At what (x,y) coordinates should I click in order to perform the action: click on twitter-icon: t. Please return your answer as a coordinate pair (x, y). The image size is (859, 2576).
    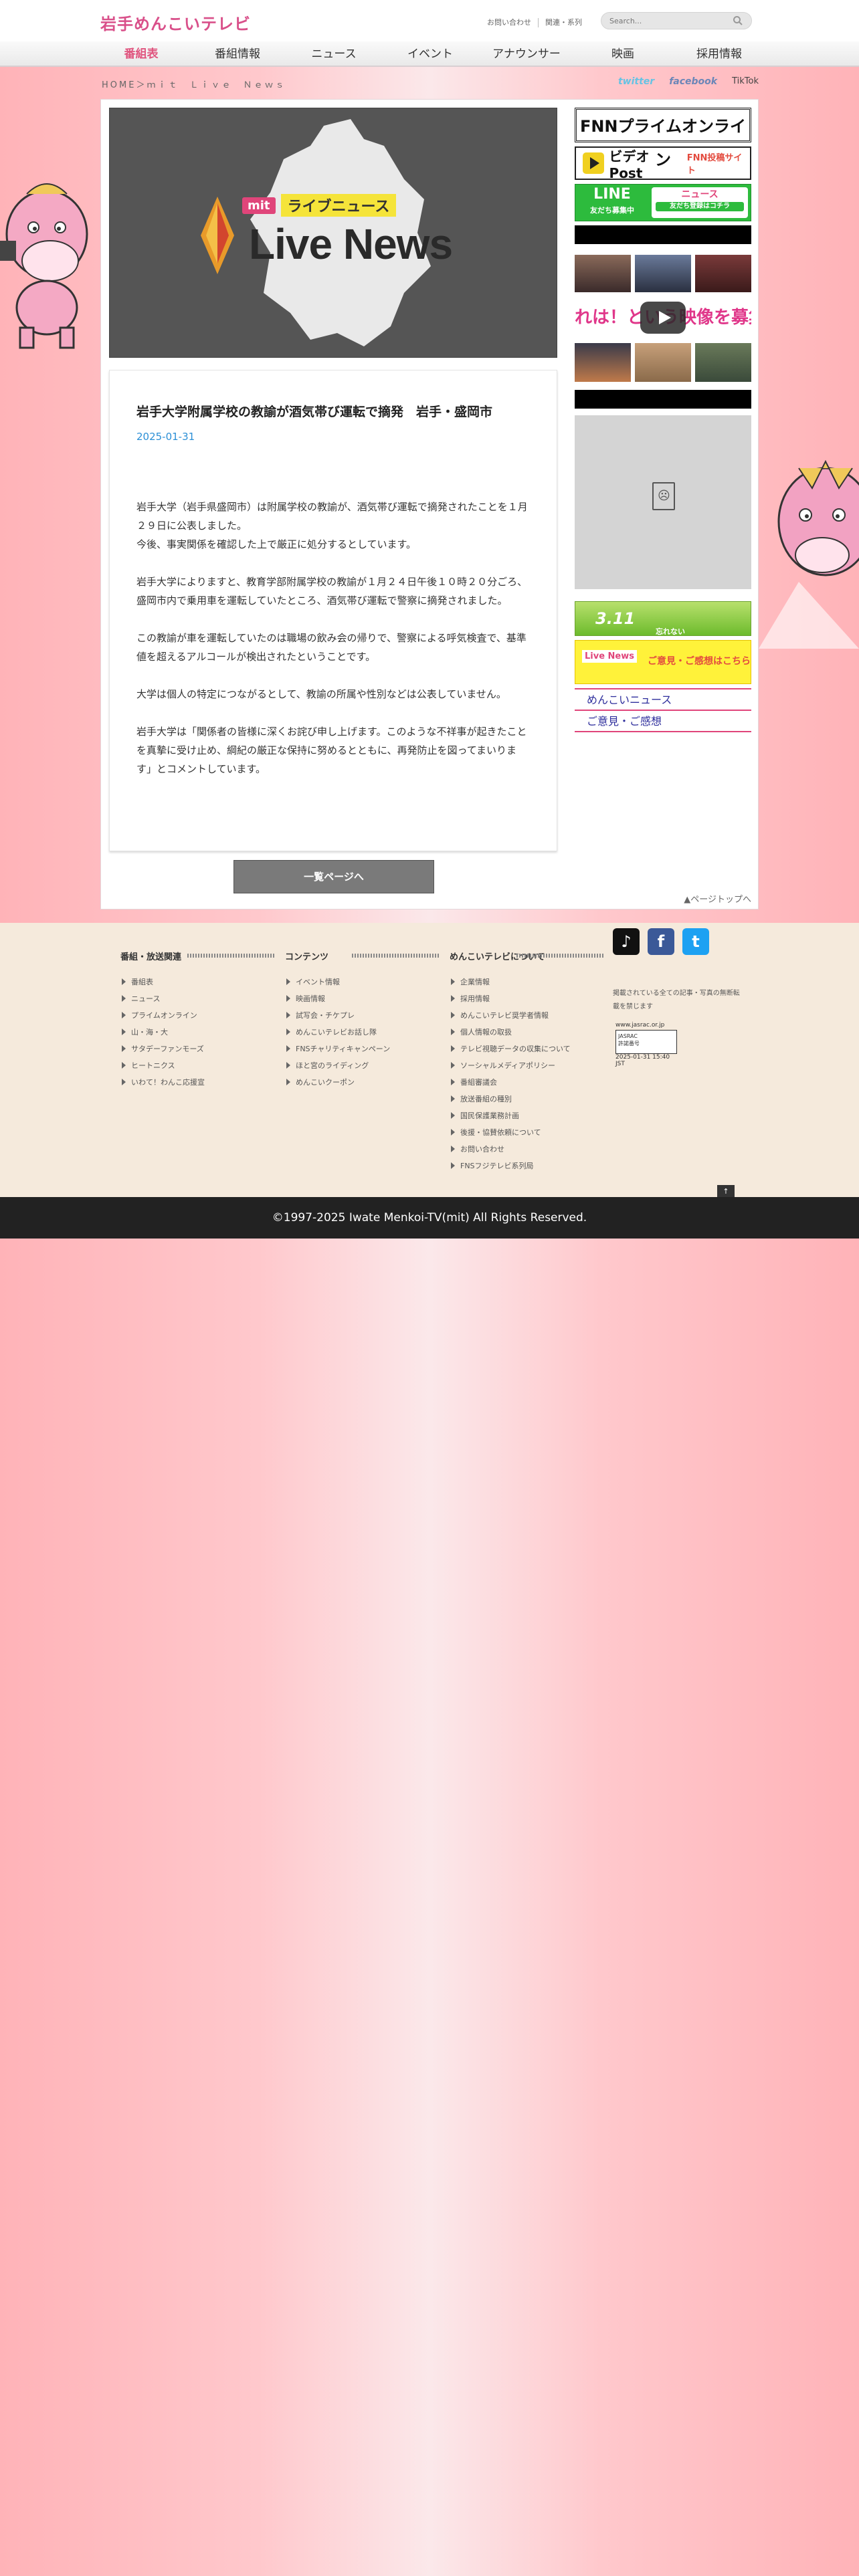
    Looking at the image, I should click on (696, 942).